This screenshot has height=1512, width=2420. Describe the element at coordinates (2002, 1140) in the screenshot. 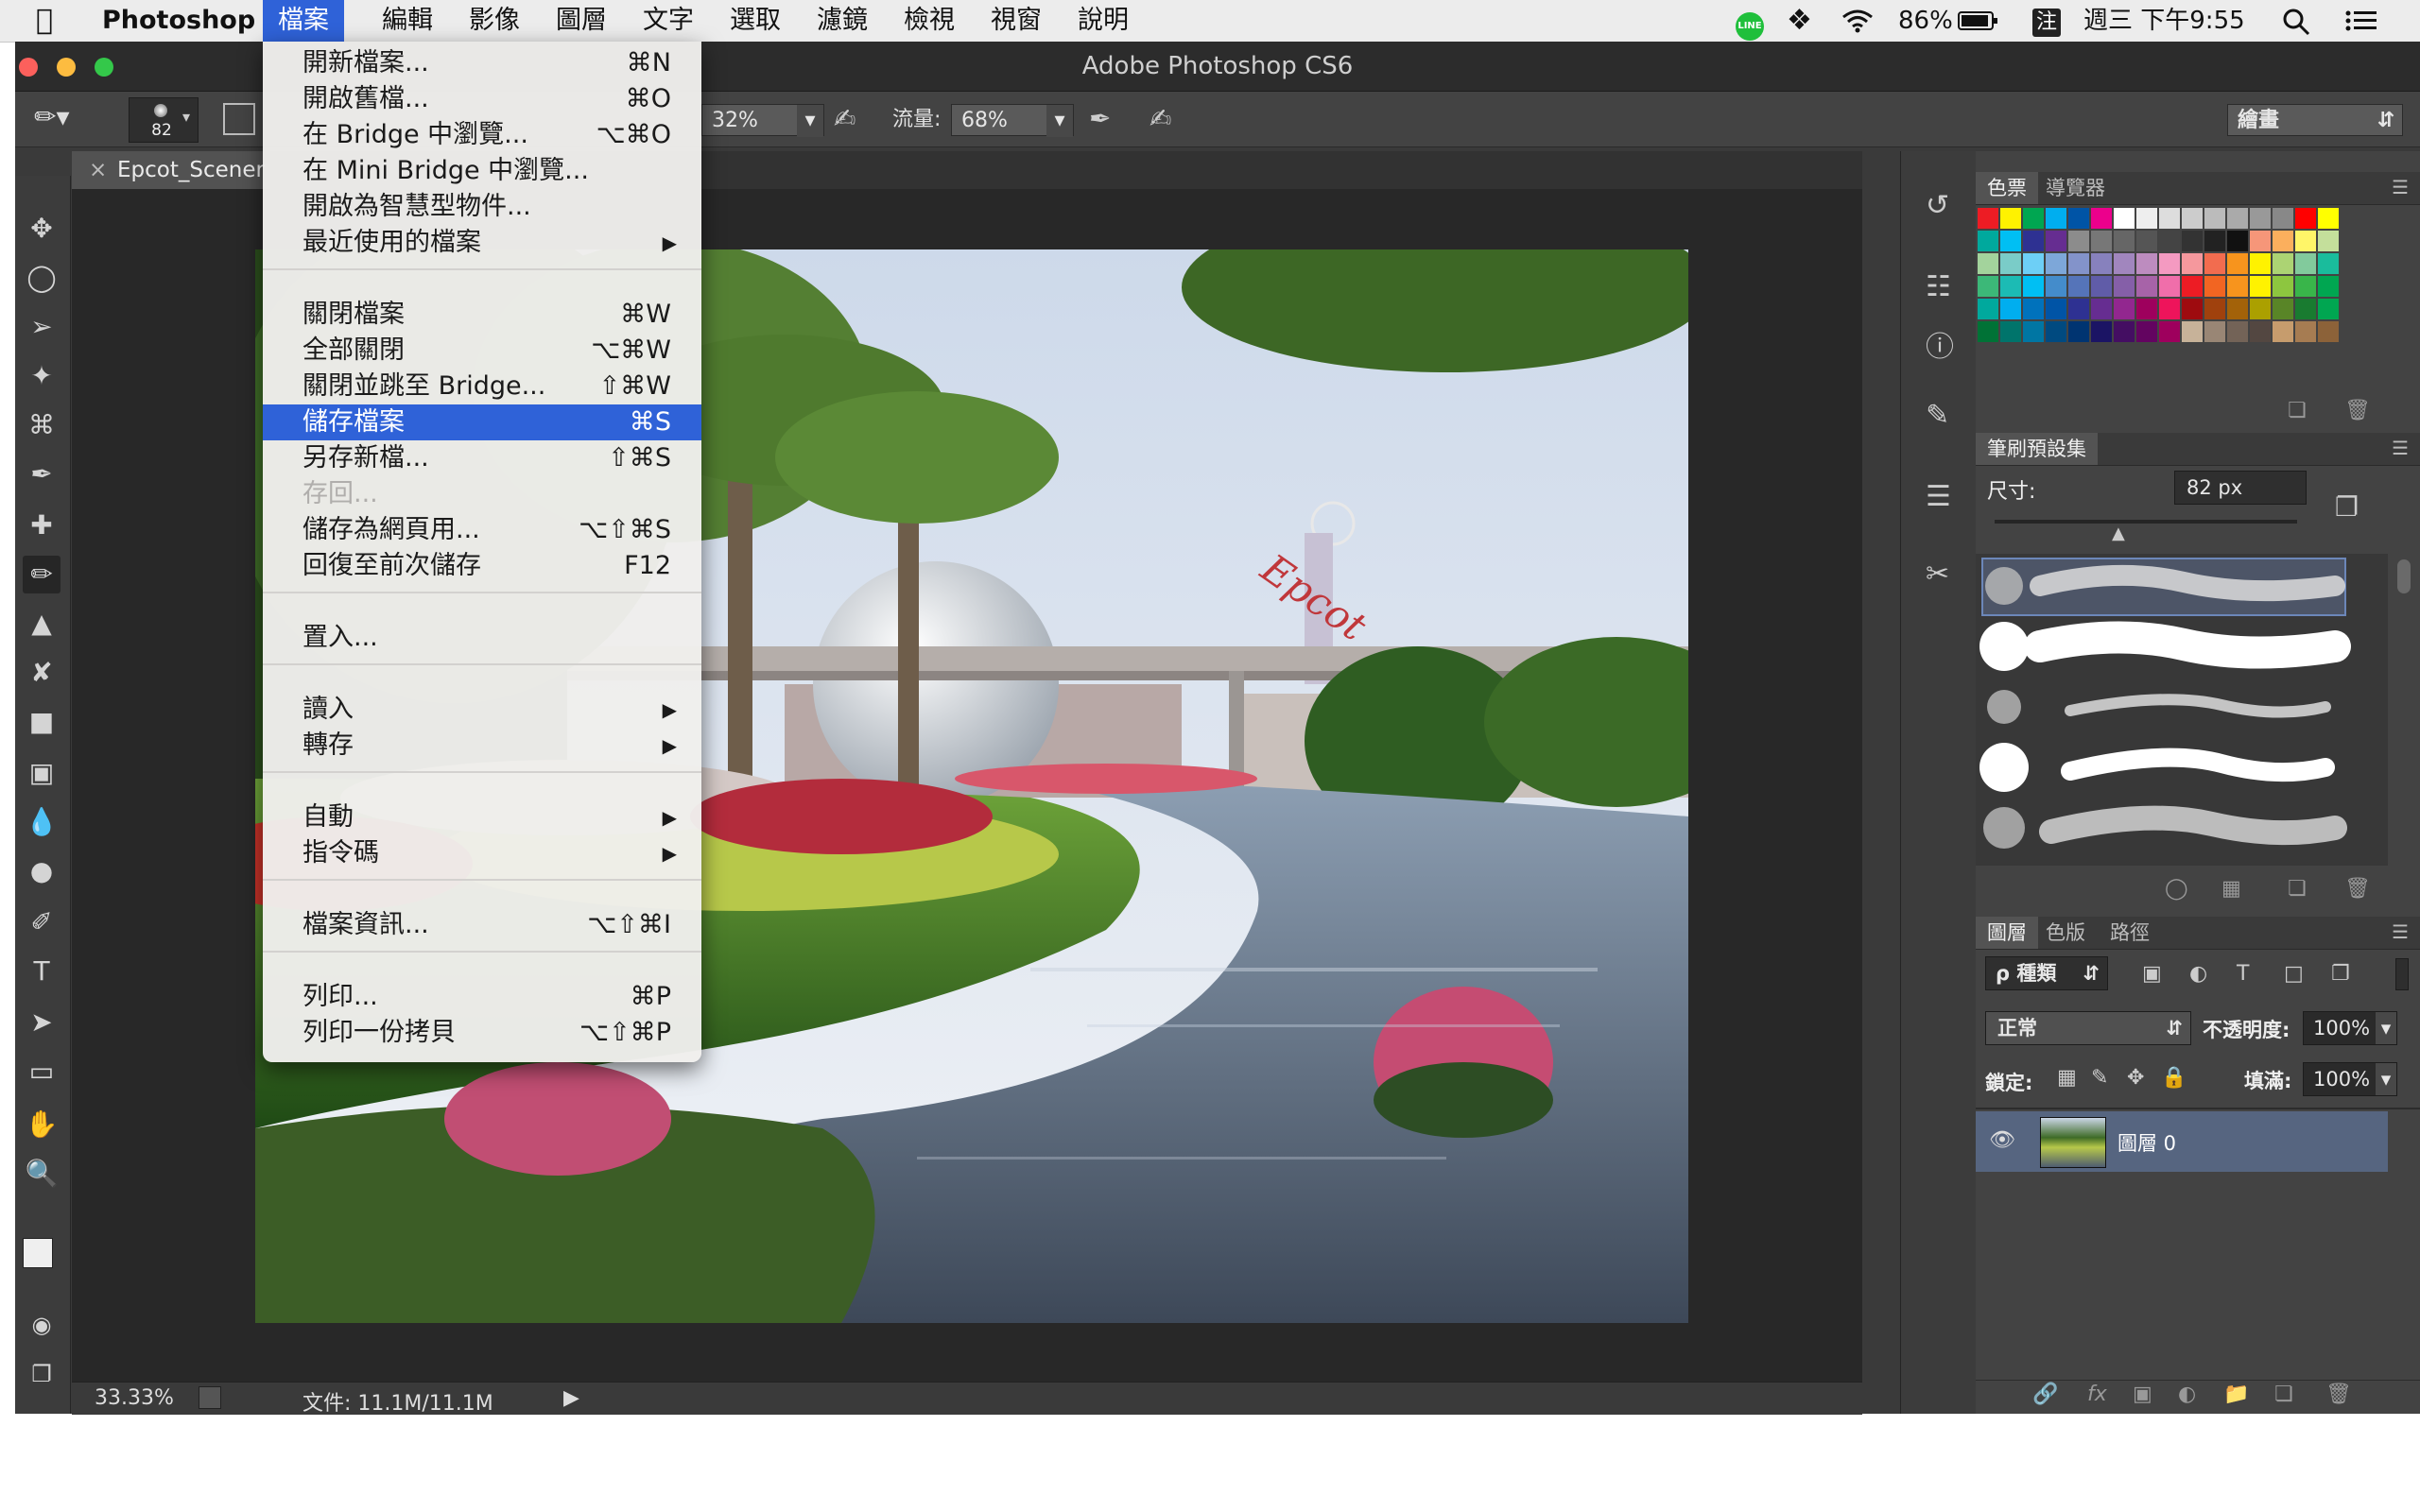

I see `layer-visibility-eye-icon: 👁` at that location.